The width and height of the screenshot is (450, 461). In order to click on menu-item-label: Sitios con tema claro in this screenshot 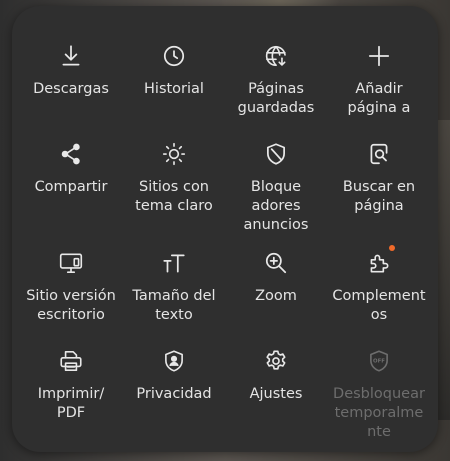, I will do `click(174, 196)`.